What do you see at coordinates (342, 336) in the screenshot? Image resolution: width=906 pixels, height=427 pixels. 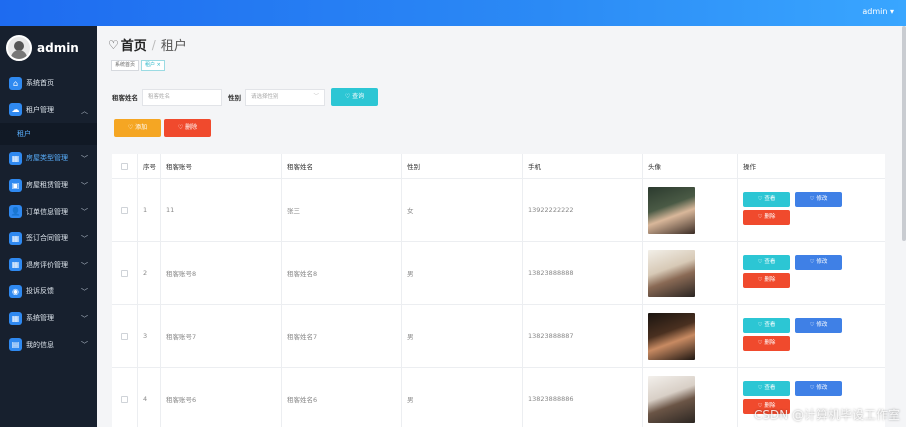 I see `cell-name: 租客姓名7` at bounding box center [342, 336].